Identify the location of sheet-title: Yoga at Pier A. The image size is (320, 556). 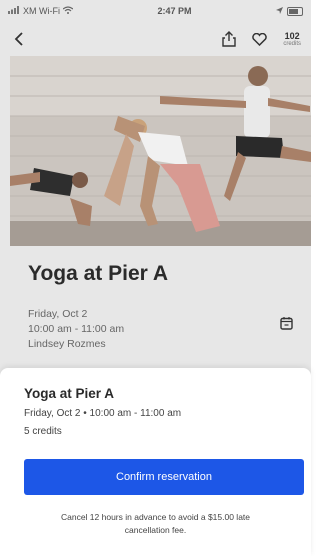
(69, 393).